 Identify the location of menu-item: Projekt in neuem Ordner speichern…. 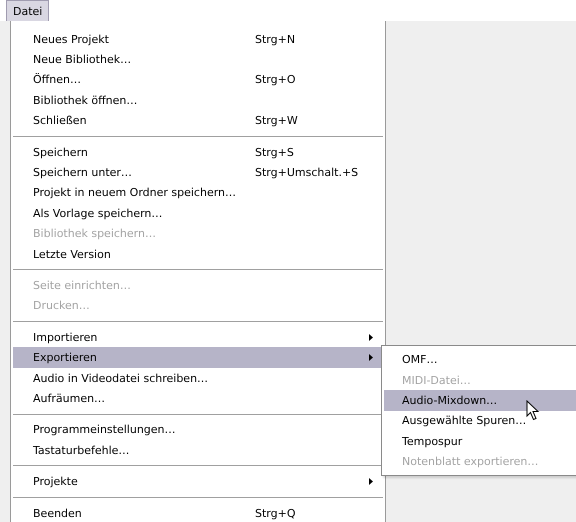
(198, 193).